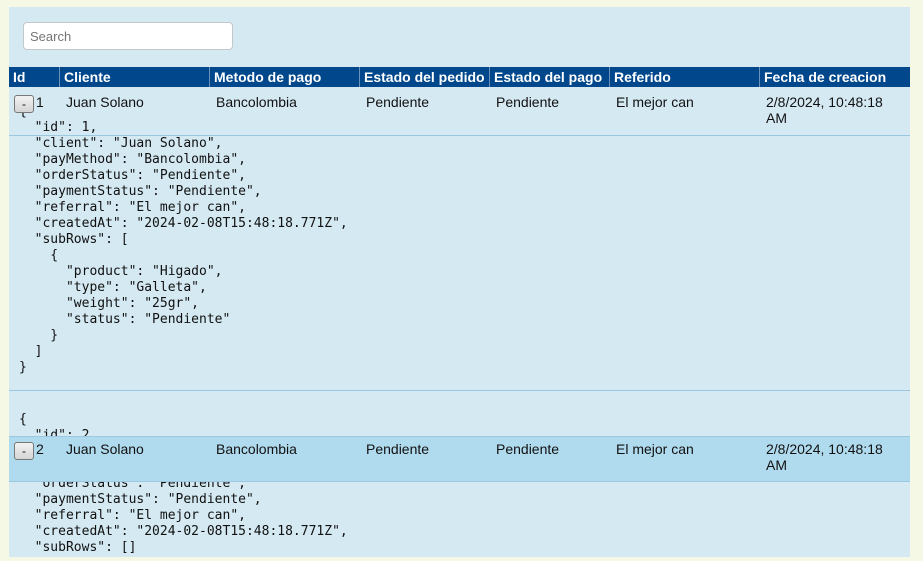  I want to click on column-header-id: Id, so click(34, 77).